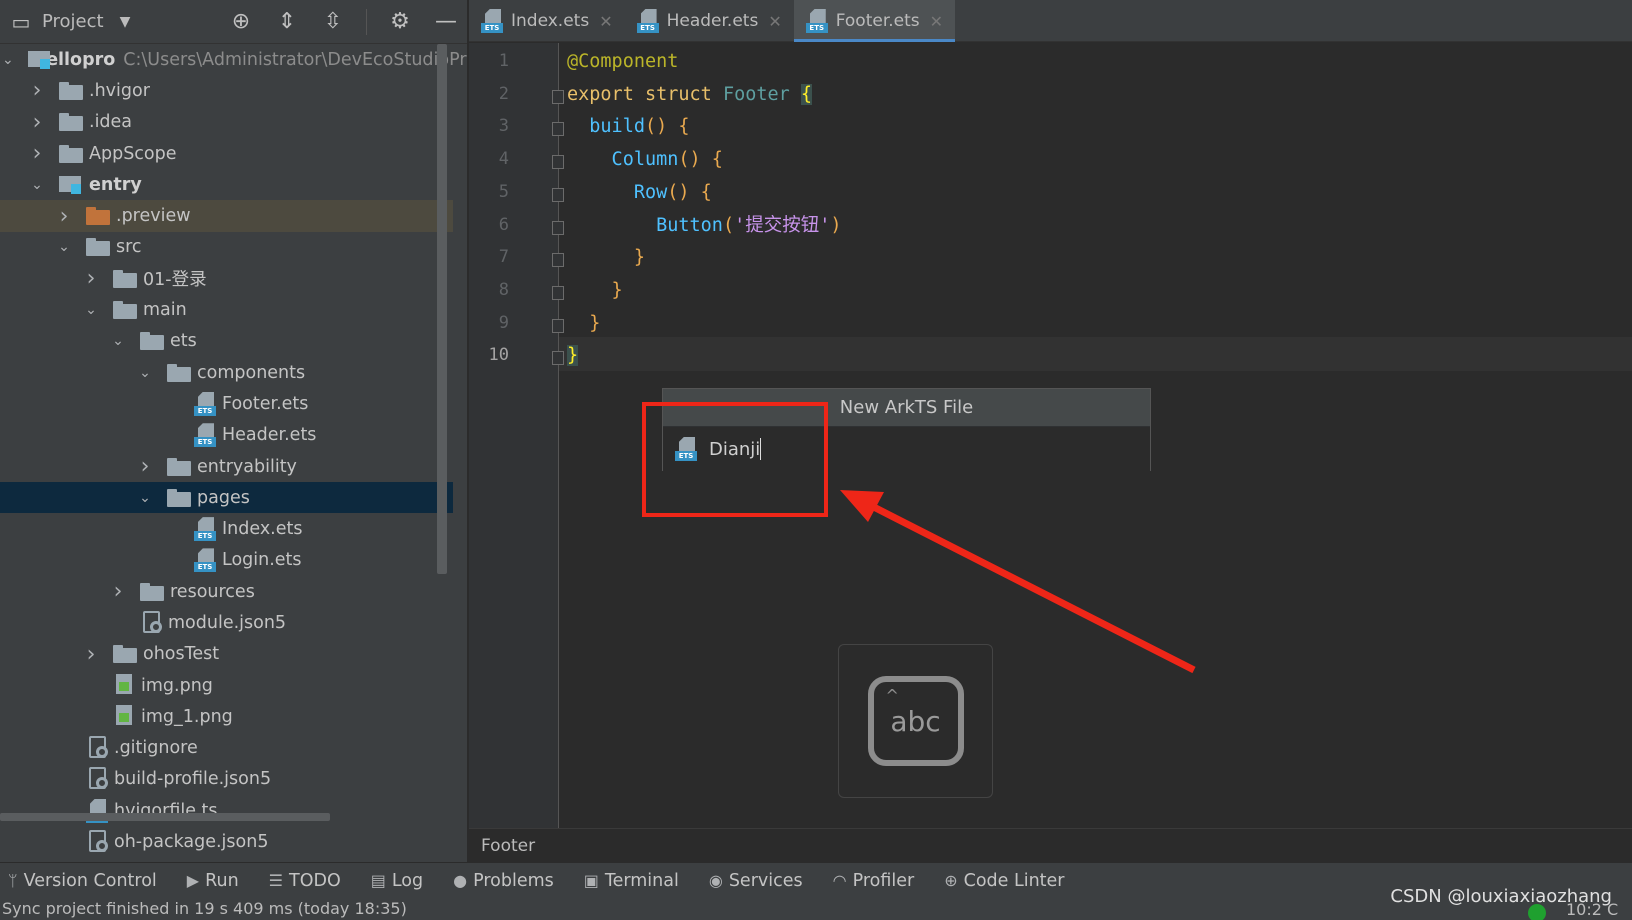 Image resolution: width=1632 pixels, height=920 pixels. I want to click on code-line: Button('提交按钮'), so click(704, 226).